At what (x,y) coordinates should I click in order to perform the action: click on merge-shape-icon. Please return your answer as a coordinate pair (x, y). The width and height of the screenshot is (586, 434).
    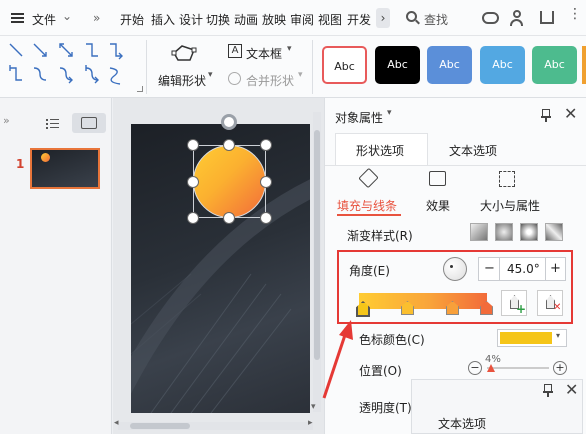
    Looking at the image, I should click on (234, 78).